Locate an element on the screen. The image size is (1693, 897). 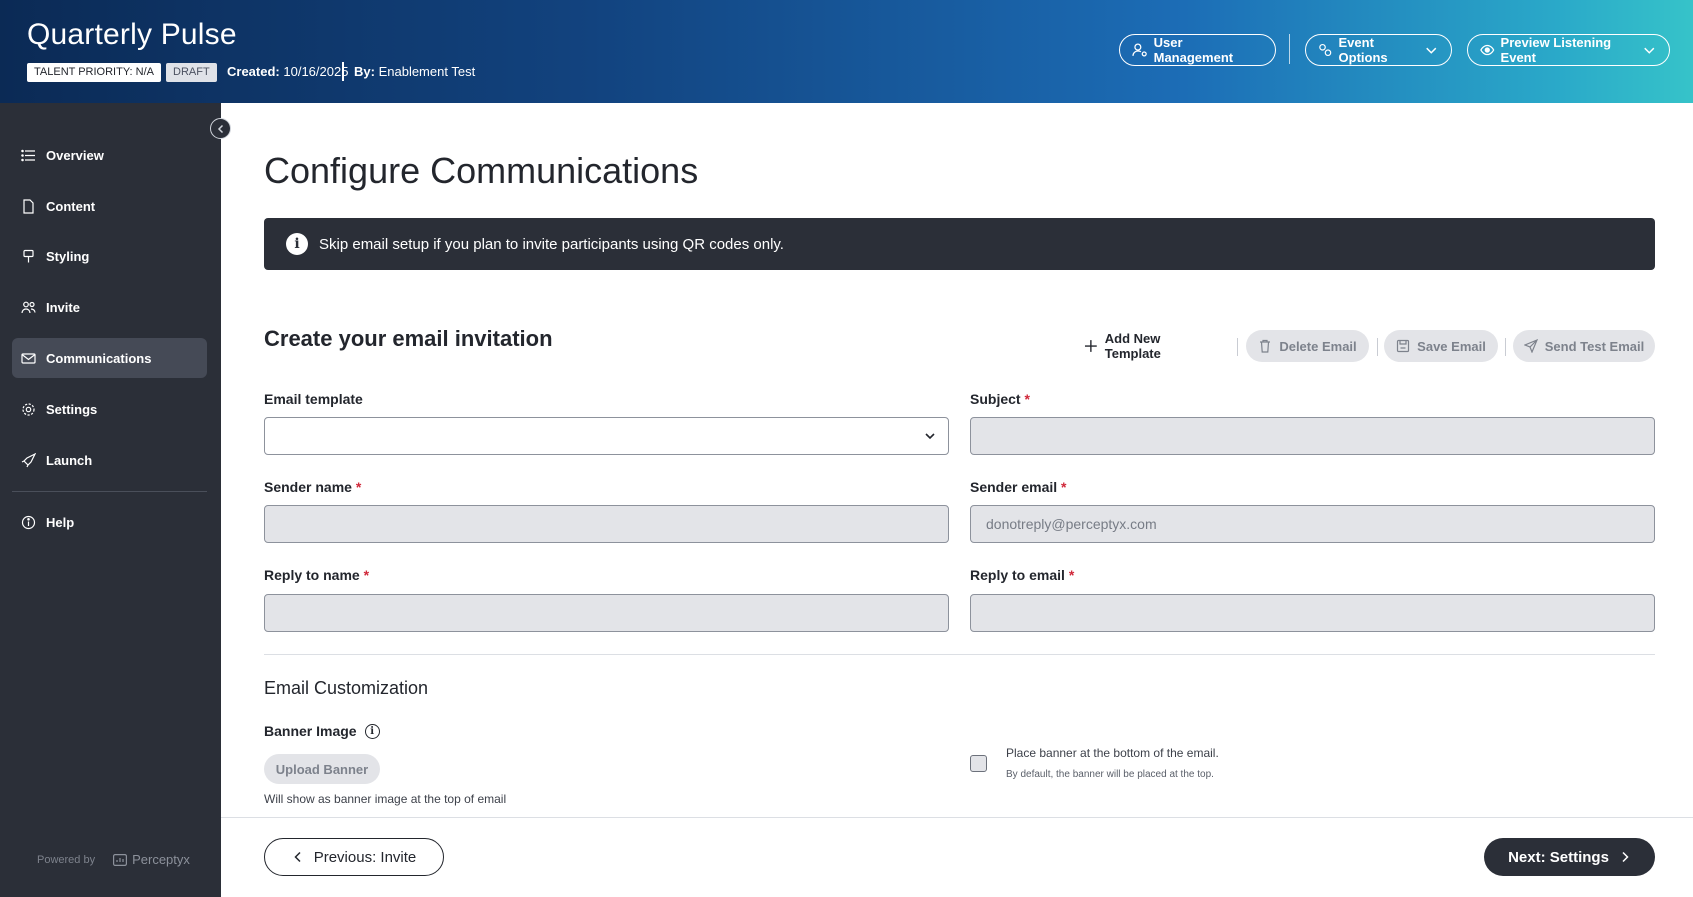
add-template-label: Add New Template is located at coordinates (1132, 346).